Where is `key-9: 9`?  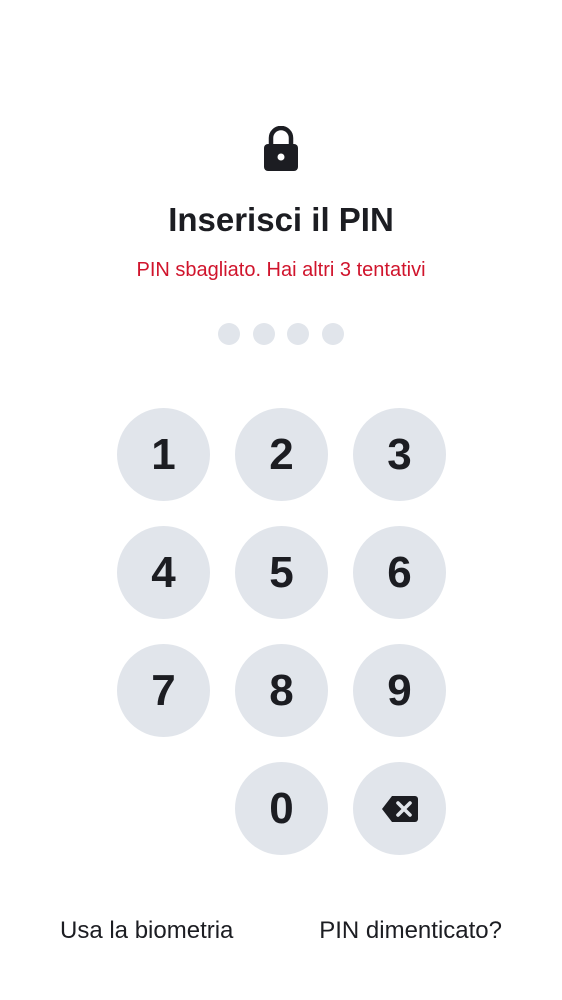 key-9: 9 is located at coordinates (399, 690).